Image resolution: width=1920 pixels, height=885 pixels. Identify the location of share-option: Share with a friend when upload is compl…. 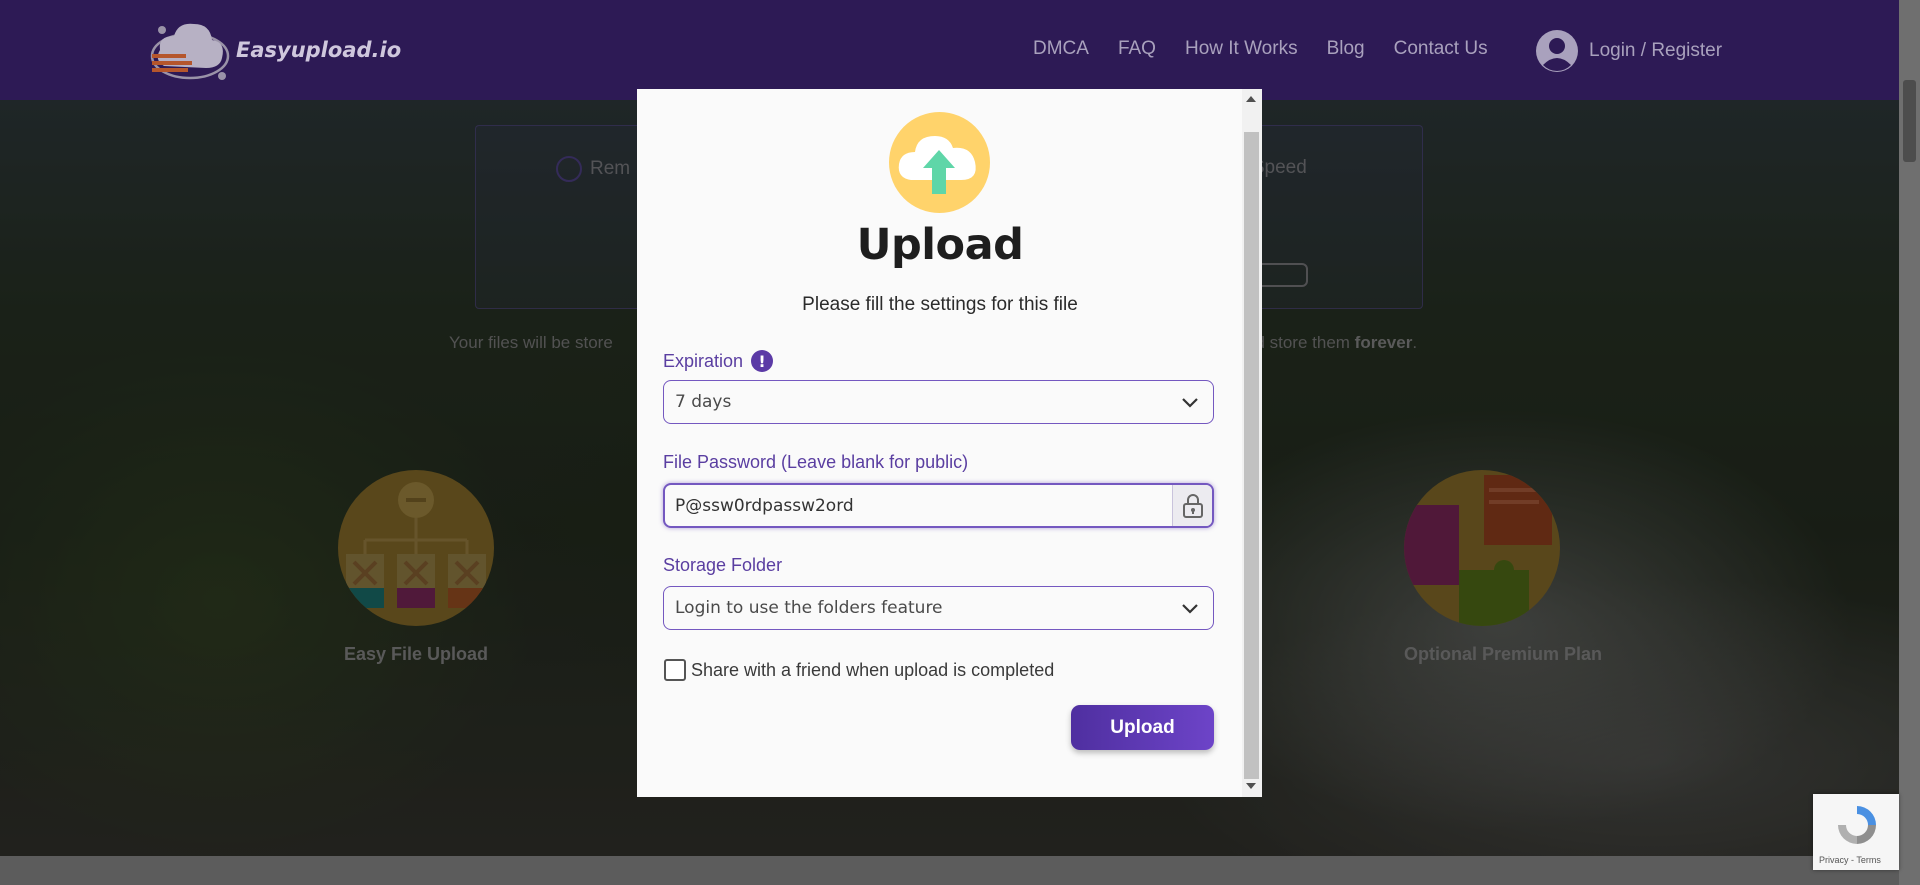
(859, 670).